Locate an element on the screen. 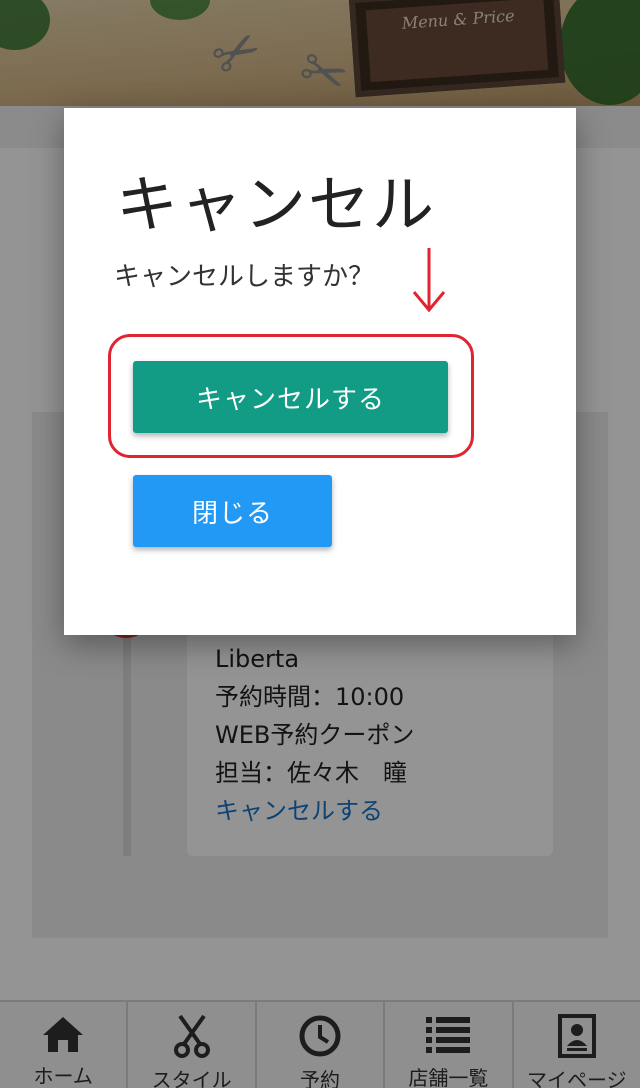 This screenshot has width=640, height=1088. confirm-cancel-button: キャンセルする is located at coordinates (290, 397).